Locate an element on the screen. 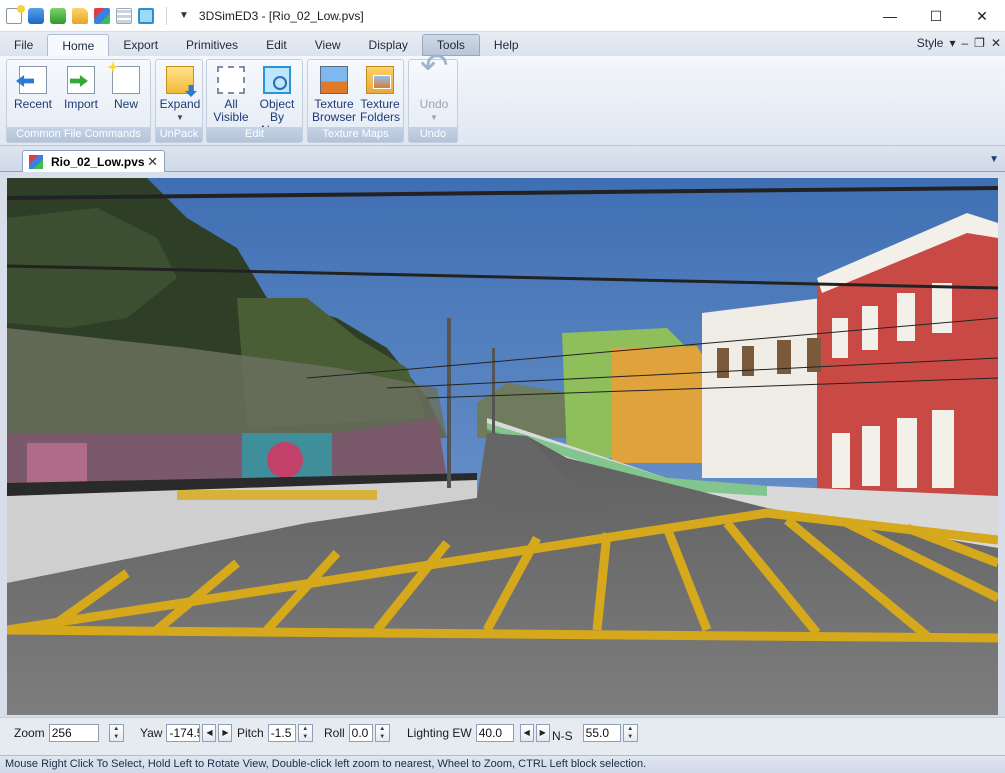 This screenshot has width=1005, height=773. document-tab-label: Rio_02_Low.pvs is located at coordinates (98, 161).